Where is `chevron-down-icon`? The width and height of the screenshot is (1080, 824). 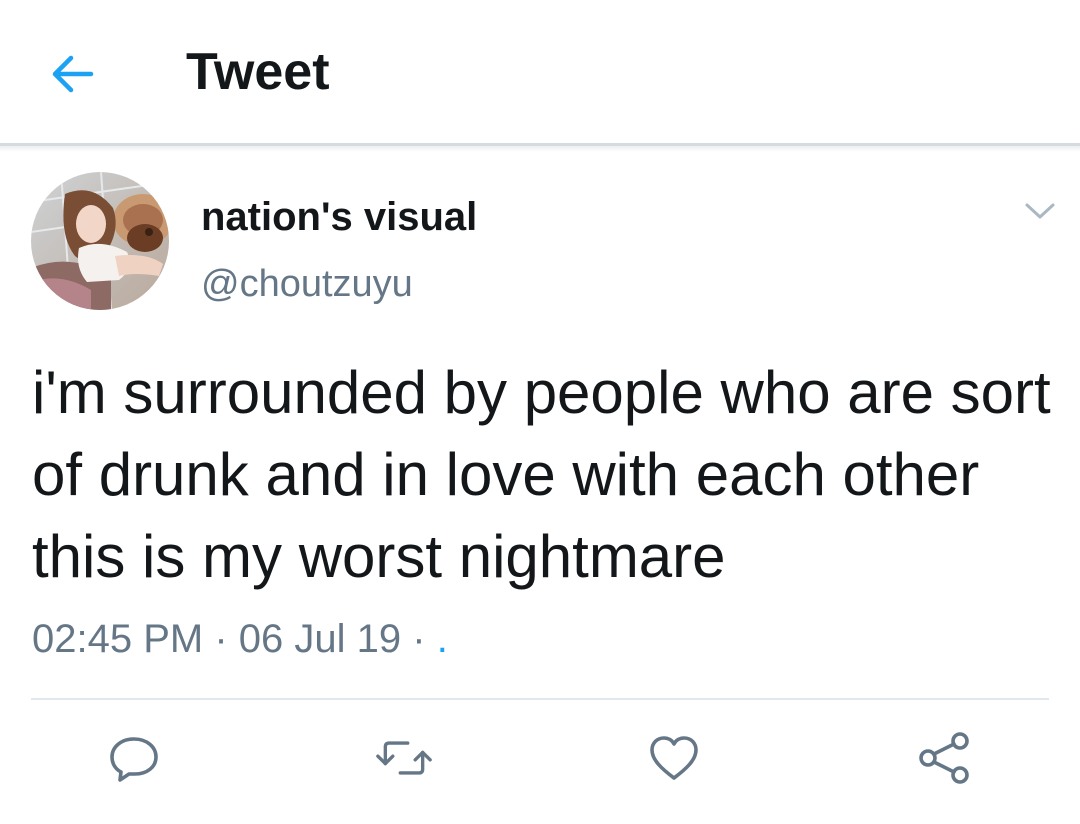
chevron-down-icon is located at coordinates (1040, 211).